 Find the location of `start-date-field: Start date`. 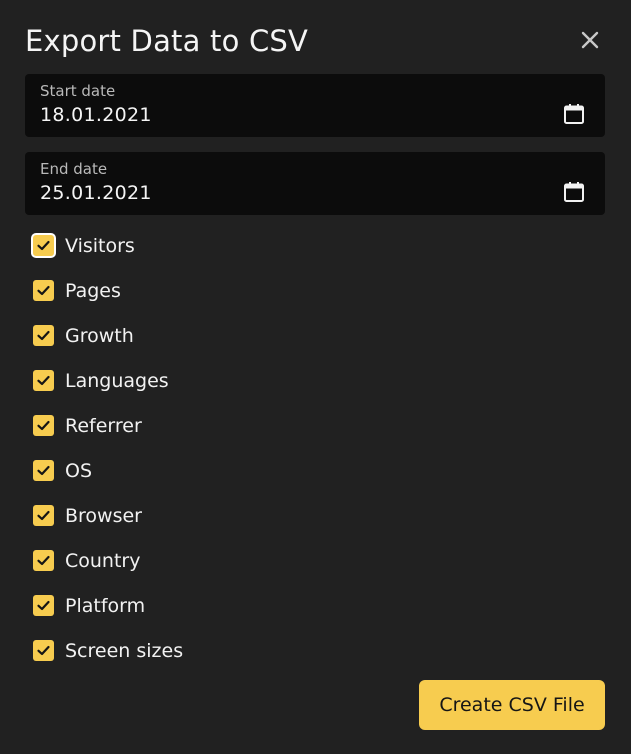

start-date-field: Start date is located at coordinates (315, 105).